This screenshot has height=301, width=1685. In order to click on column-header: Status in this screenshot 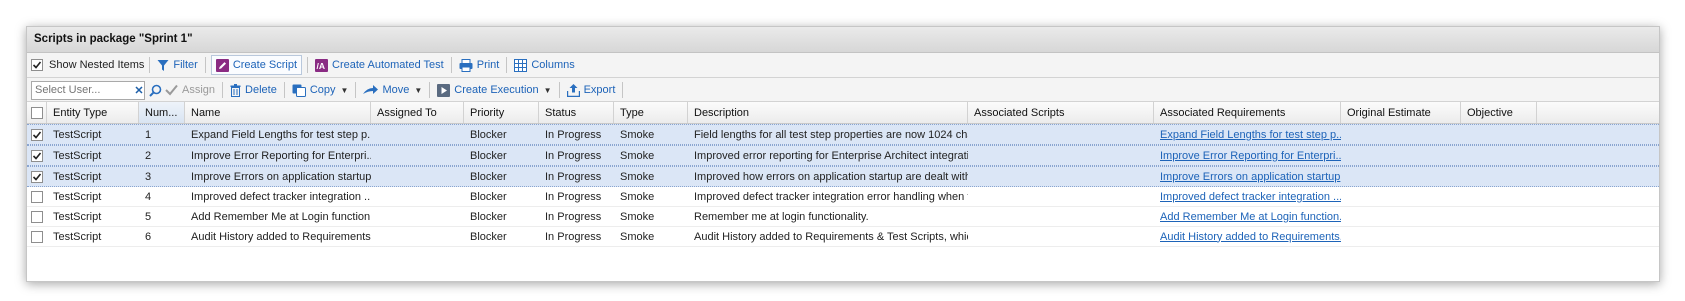, I will do `click(576, 112)`.